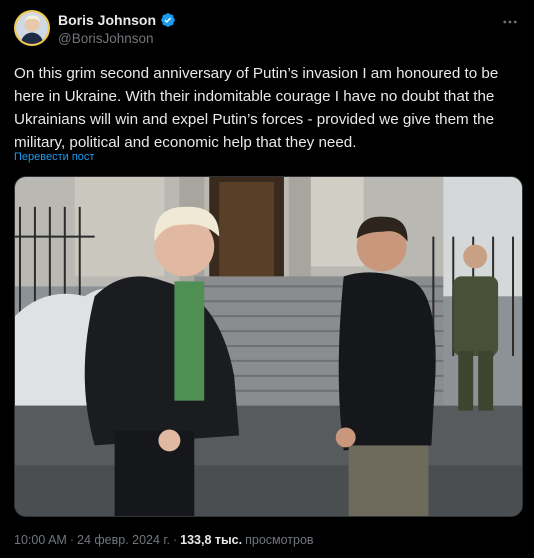  I want to click on avatar-image, so click(32, 28).